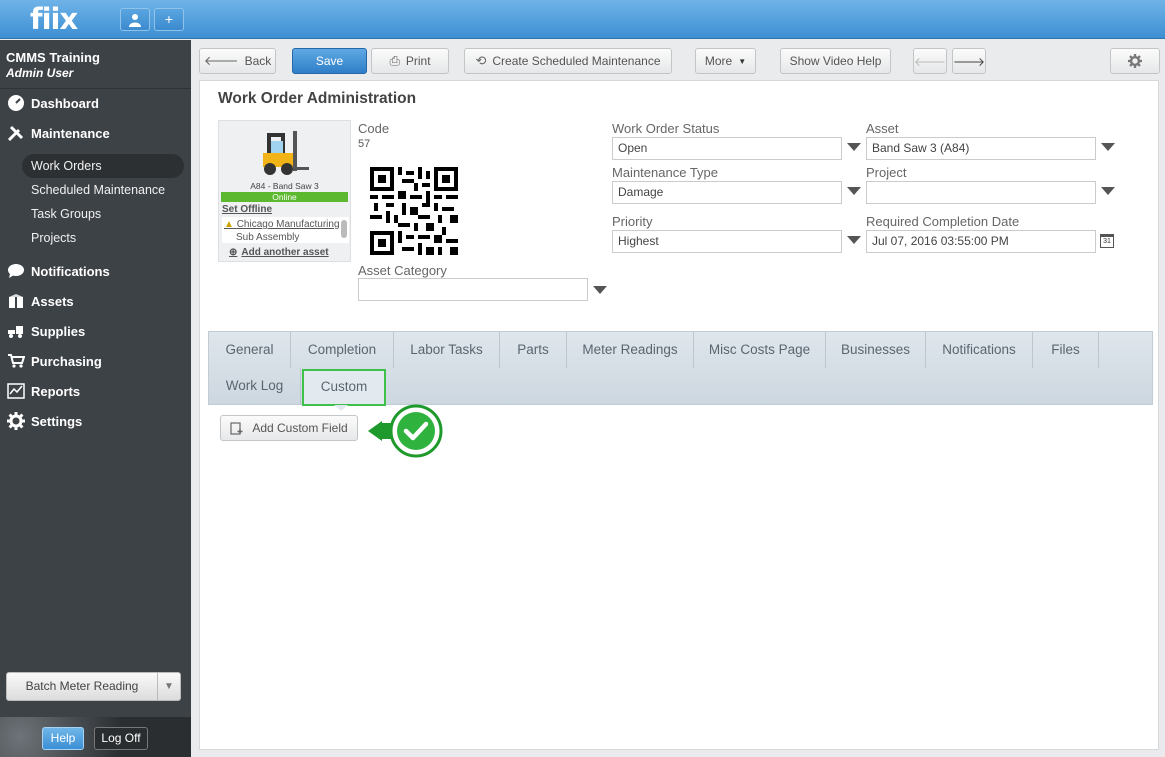 The width and height of the screenshot is (1165, 757). I want to click on nav-dashboard: Dashboard, so click(95, 103).